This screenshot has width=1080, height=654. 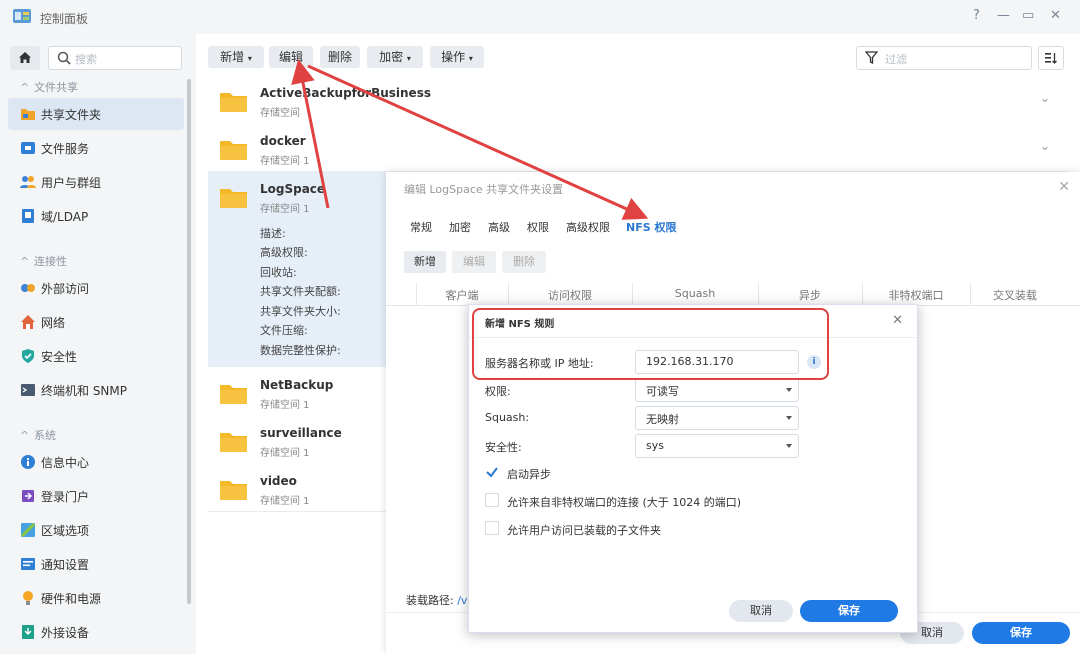 What do you see at coordinates (588, 227) in the screenshot?
I see `tab-advanced-permissions: 高级权限` at bounding box center [588, 227].